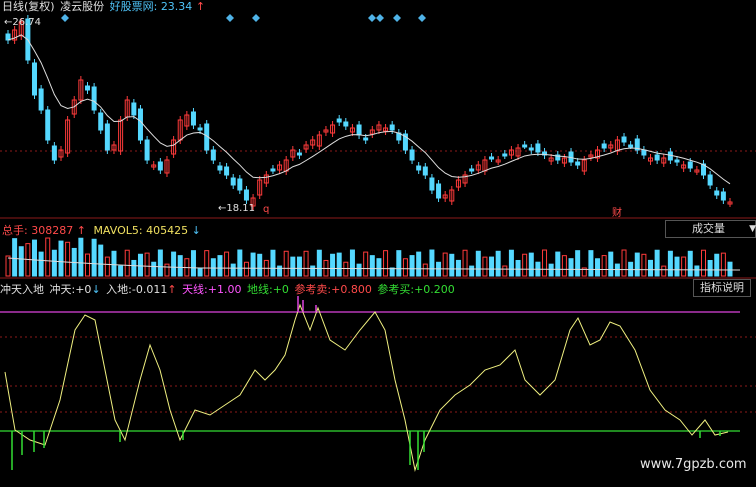 Image resolution: width=756 pixels, height=487 pixels. Describe the element at coordinates (313, 289) in the screenshot. I see `sell-label: 参考卖:` at that location.